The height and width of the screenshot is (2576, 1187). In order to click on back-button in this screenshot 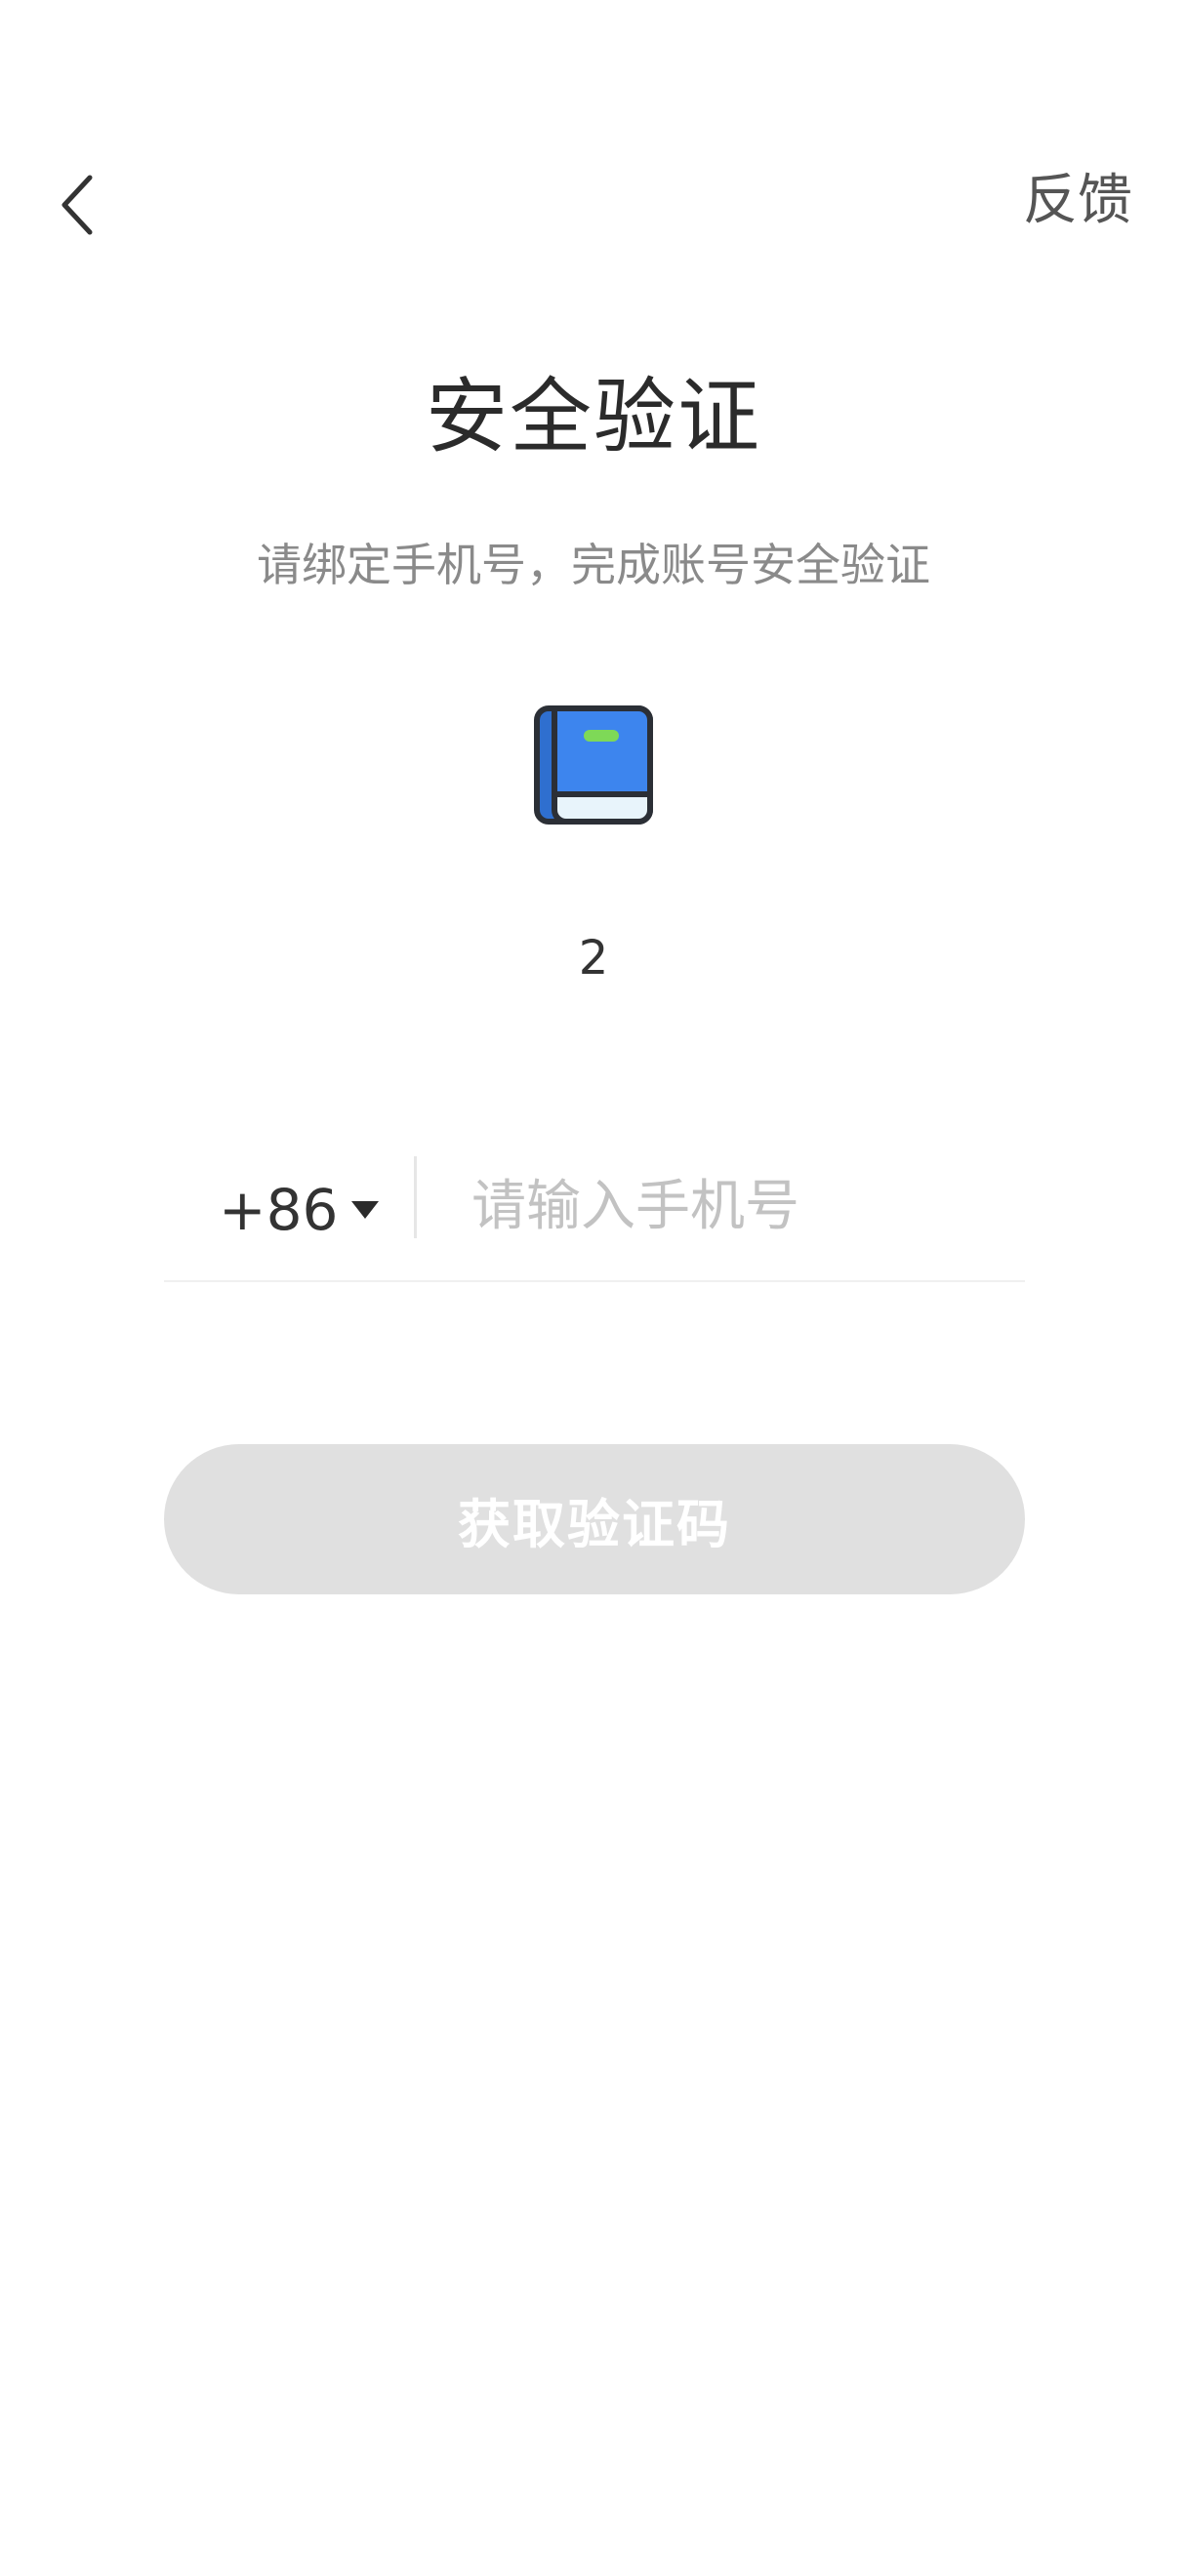, I will do `click(78, 205)`.